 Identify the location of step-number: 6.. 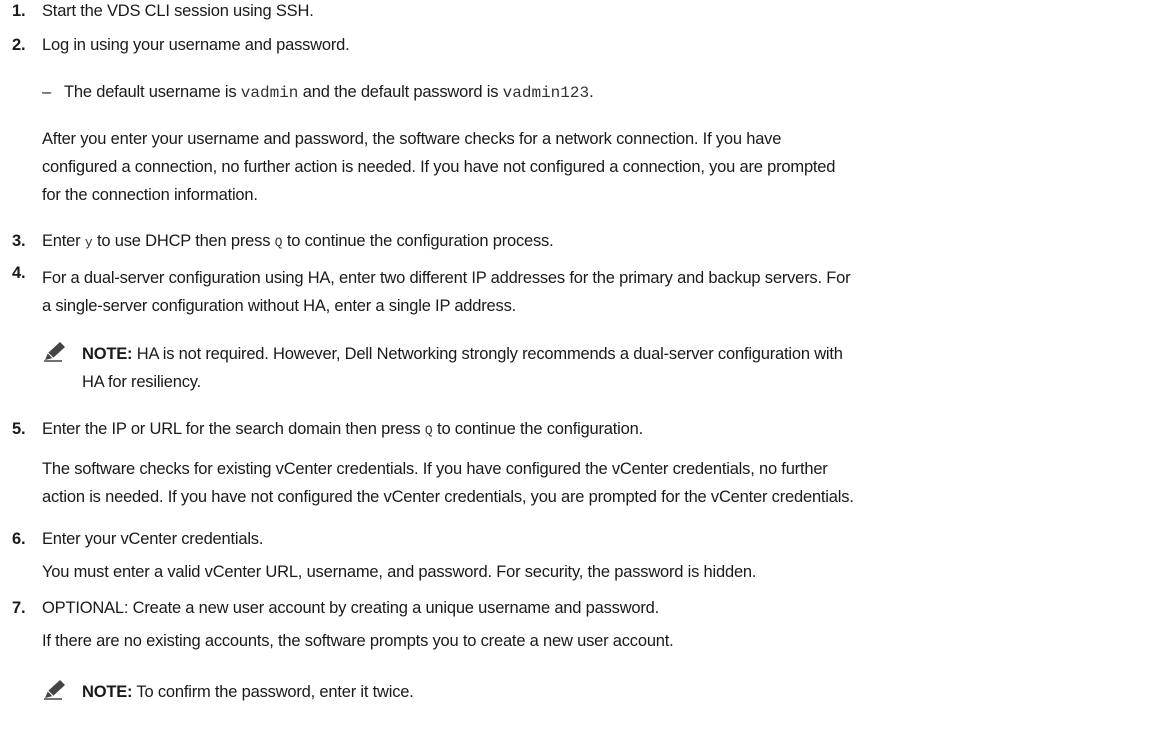
(19, 539).